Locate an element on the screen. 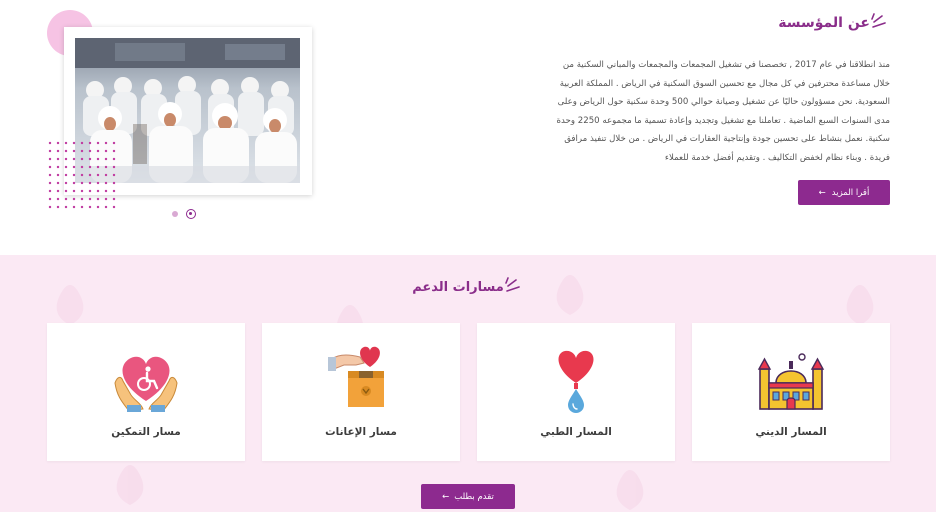 This screenshot has height=512, width=936. decorative-dot-grid is located at coordinates (82, 174).